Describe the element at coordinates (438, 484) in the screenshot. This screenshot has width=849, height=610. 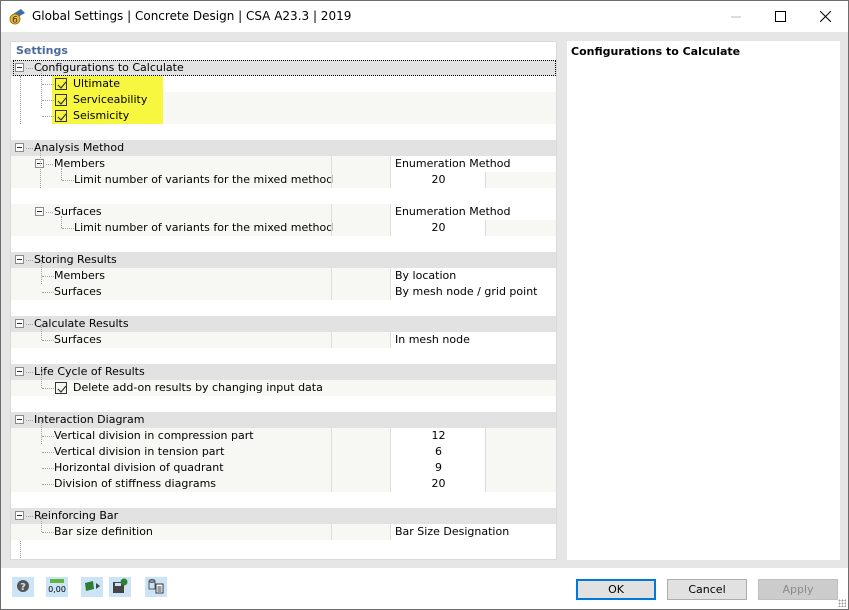
I see `division-stiffness-diagrams-value: 20` at that location.